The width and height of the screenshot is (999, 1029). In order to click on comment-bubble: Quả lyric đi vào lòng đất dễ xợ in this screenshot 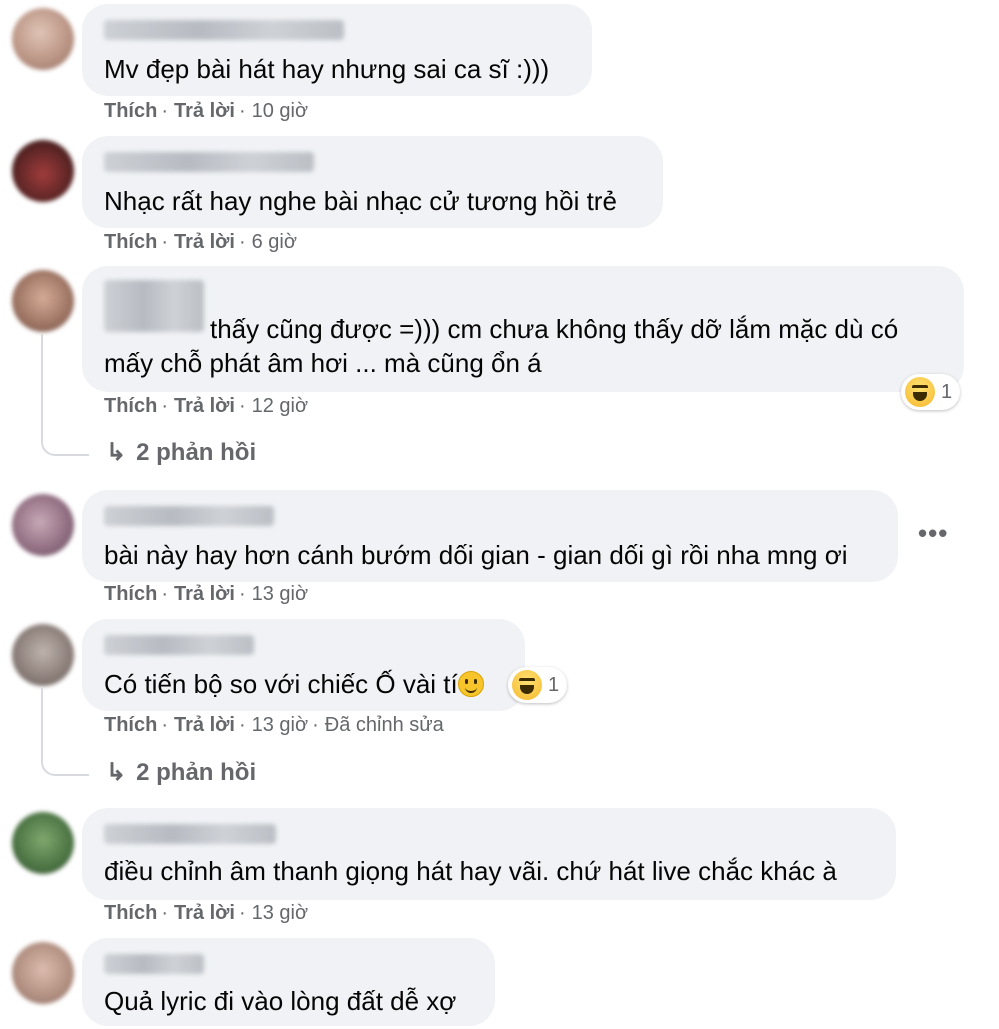, I will do `click(288, 982)`.